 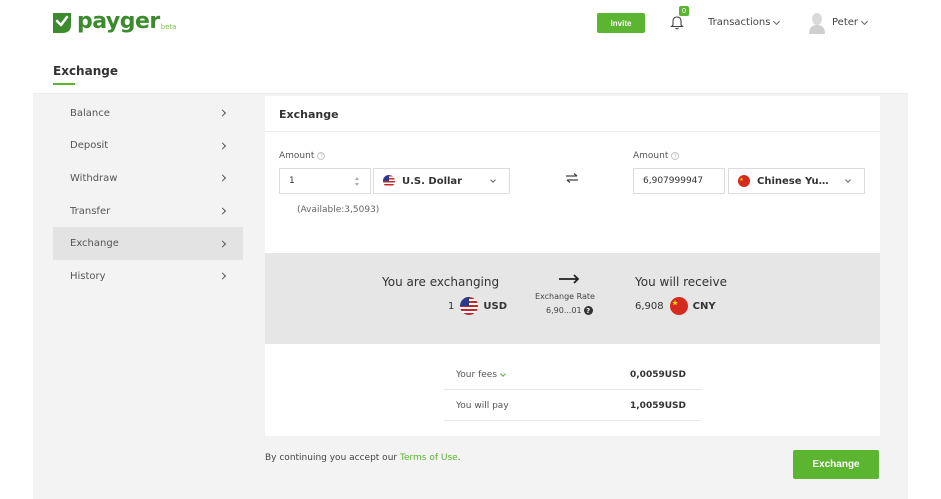 What do you see at coordinates (64, 84) in the screenshot?
I see `title-underline` at bounding box center [64, 84].